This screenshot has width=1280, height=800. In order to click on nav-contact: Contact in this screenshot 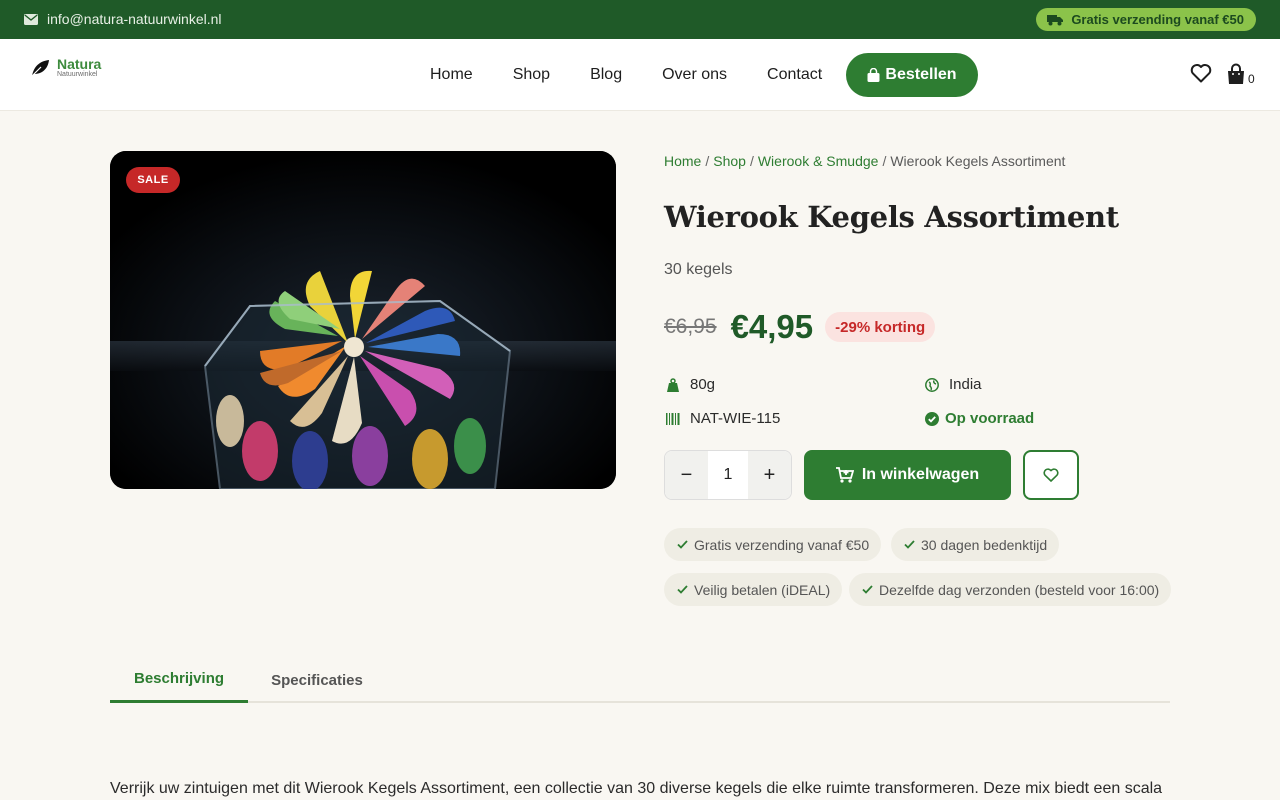, I will do `click(794, 75)`.